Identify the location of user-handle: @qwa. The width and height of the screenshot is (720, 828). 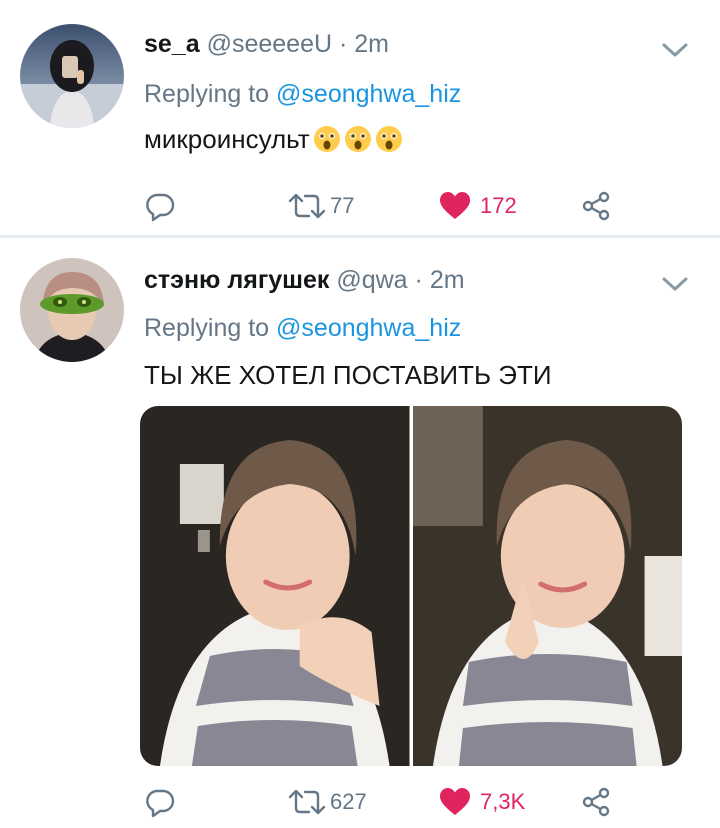
(371, 280).